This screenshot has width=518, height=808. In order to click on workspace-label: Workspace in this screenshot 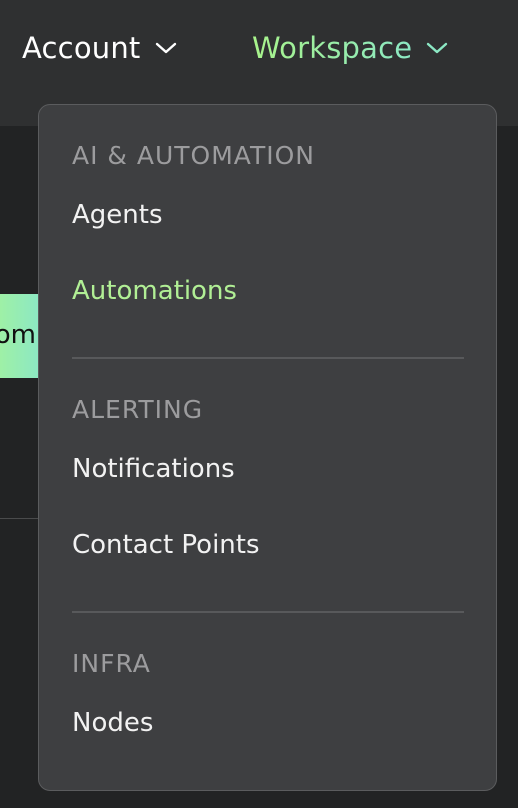, I will do `click(332, 48)`.